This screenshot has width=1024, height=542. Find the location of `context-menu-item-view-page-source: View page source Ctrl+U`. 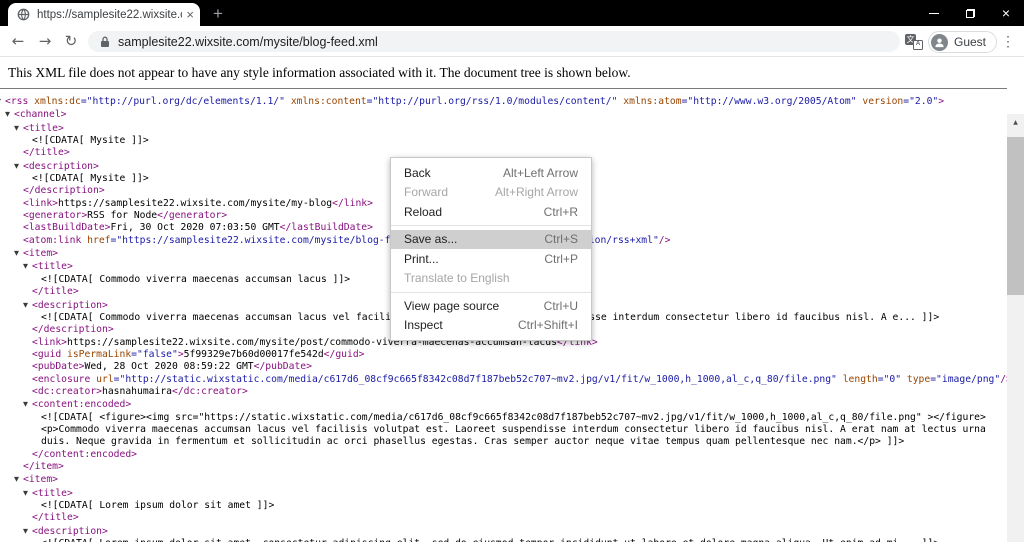

context-menu-item-view-page-source: View page source Ctrl+U is located at coordinates (491, 306).